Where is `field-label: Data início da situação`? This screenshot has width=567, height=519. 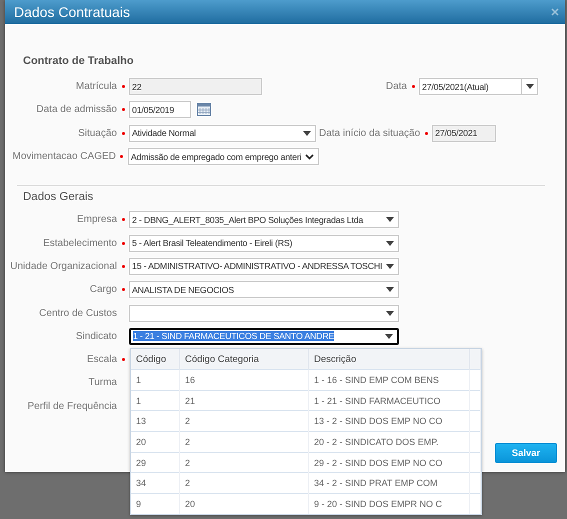 field-label: Data início da situação is located at coordinates (369, 133).